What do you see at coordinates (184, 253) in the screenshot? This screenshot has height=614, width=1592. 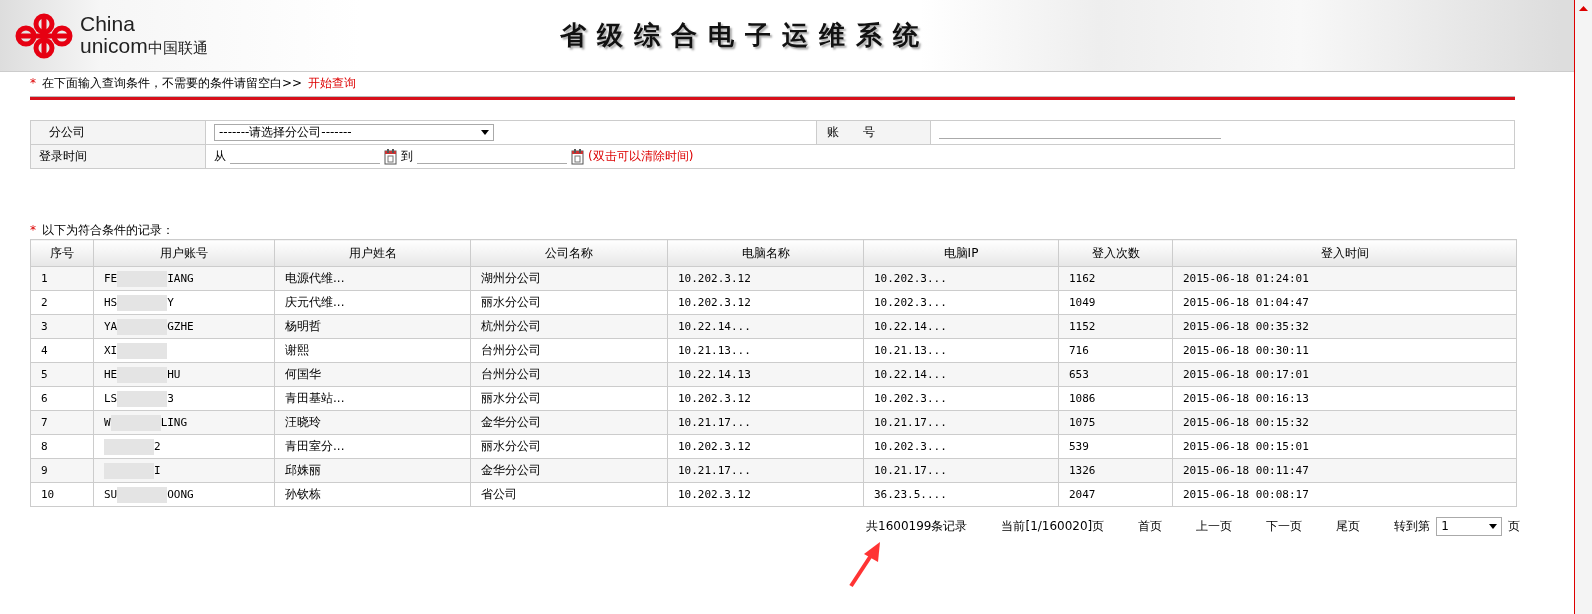 I see `column-header: 用户账号` at bounding box center [184, 253].